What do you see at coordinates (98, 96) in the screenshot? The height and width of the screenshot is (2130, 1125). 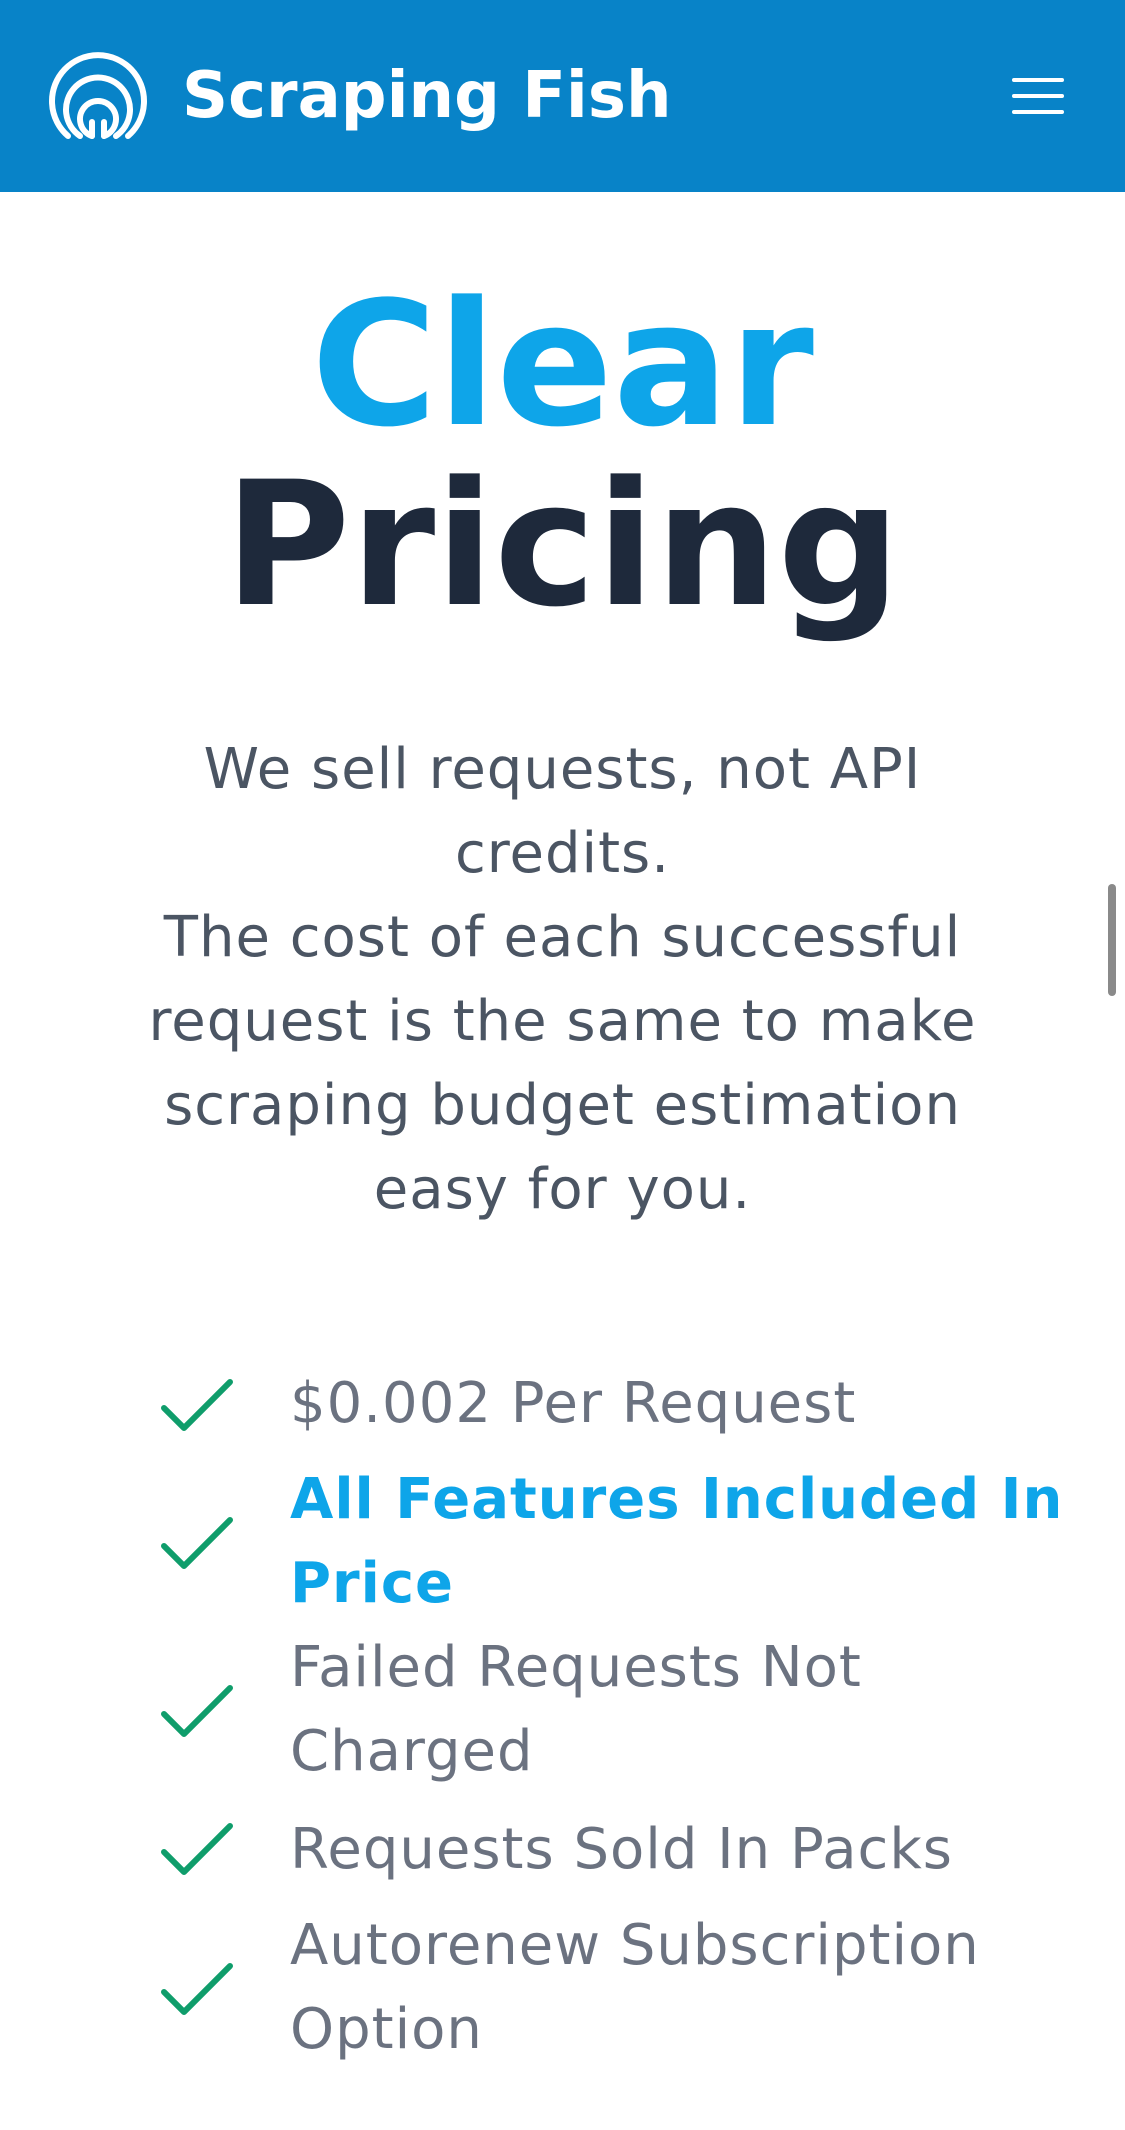 I see `scraping-fish-logo-icon` at bounding box center [98, 96].